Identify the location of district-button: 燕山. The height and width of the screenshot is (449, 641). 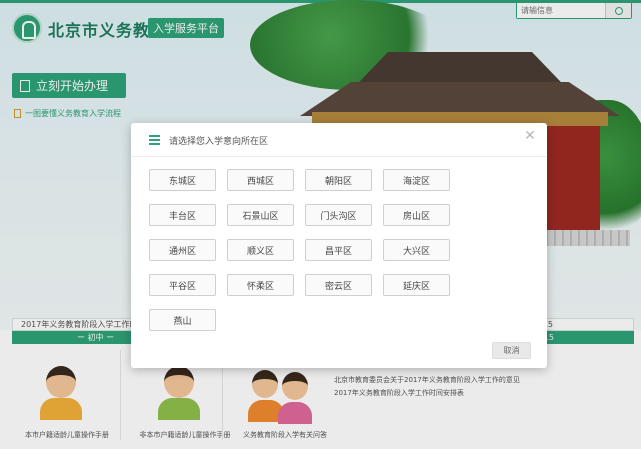
(182, 320).